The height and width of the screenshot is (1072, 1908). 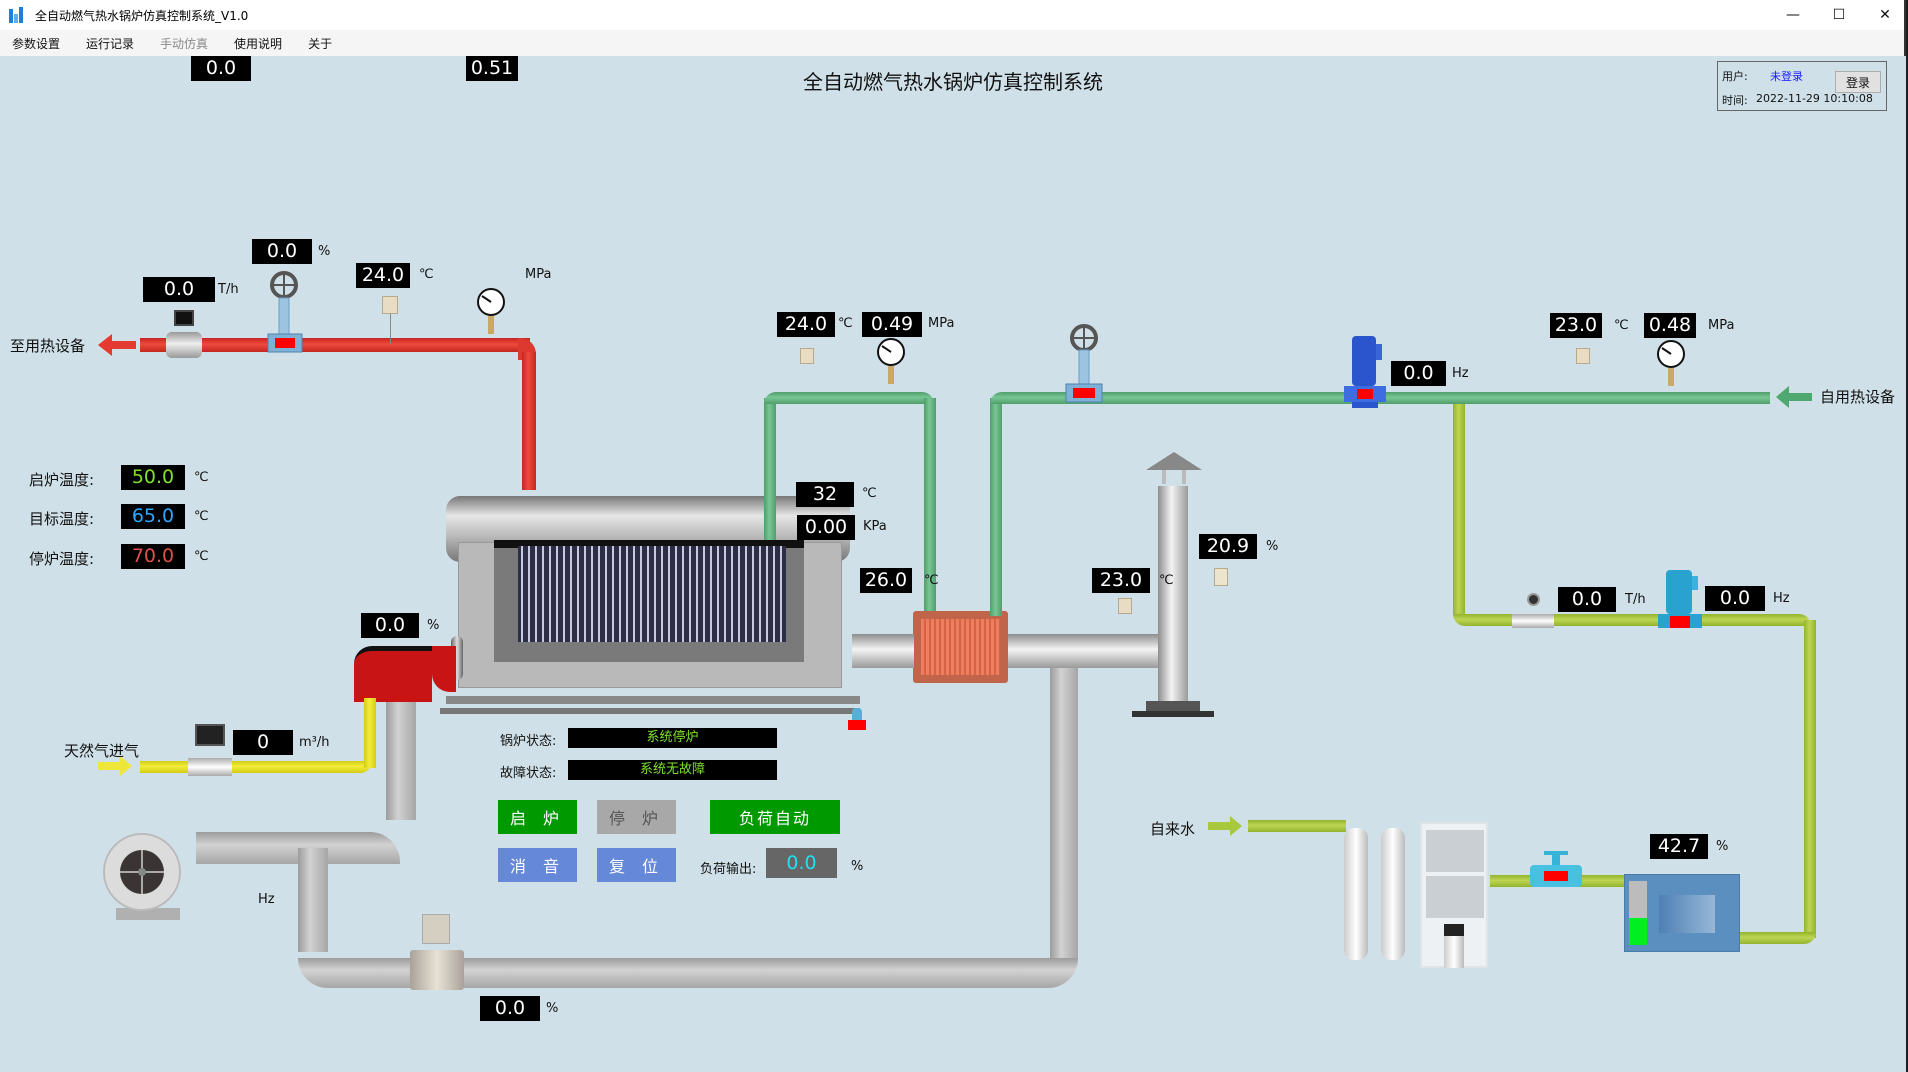 I want to click on supply-temp-unit: ℃, so click(x=426, y=274).